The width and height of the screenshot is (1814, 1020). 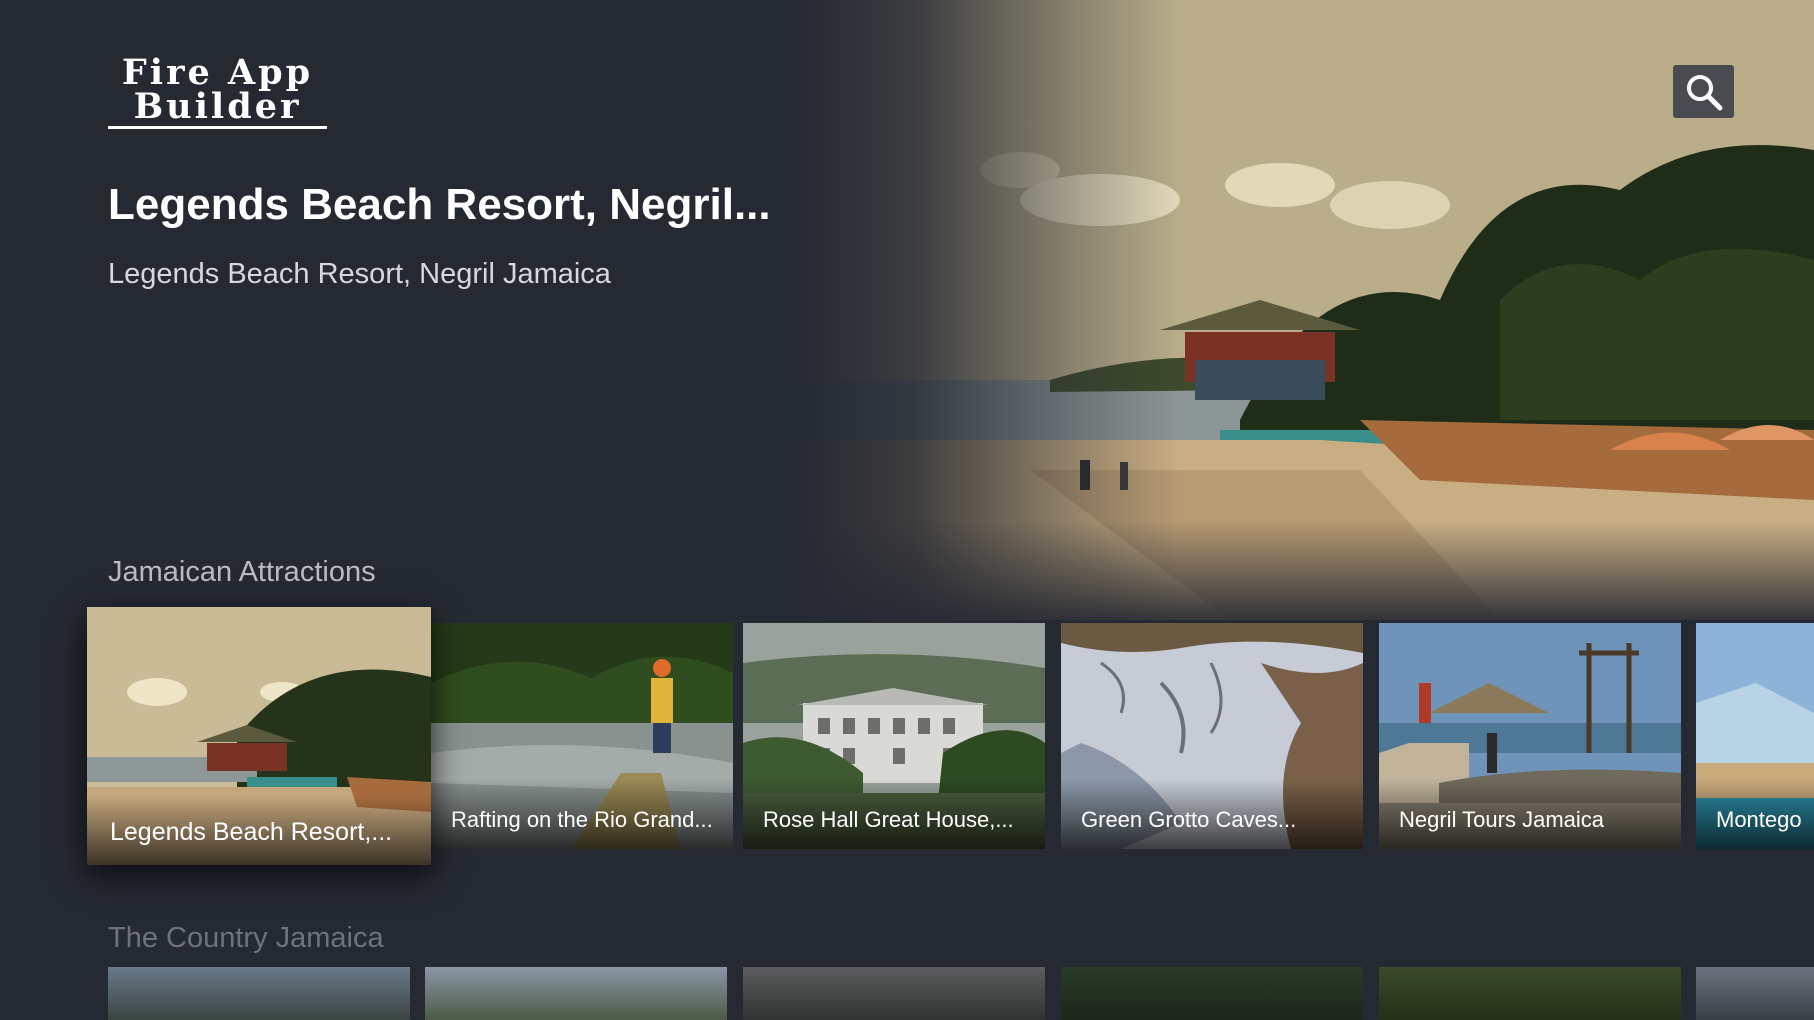 I want to click on card-title: Negril Tours Jamaica, so click(x=1502, y=819).